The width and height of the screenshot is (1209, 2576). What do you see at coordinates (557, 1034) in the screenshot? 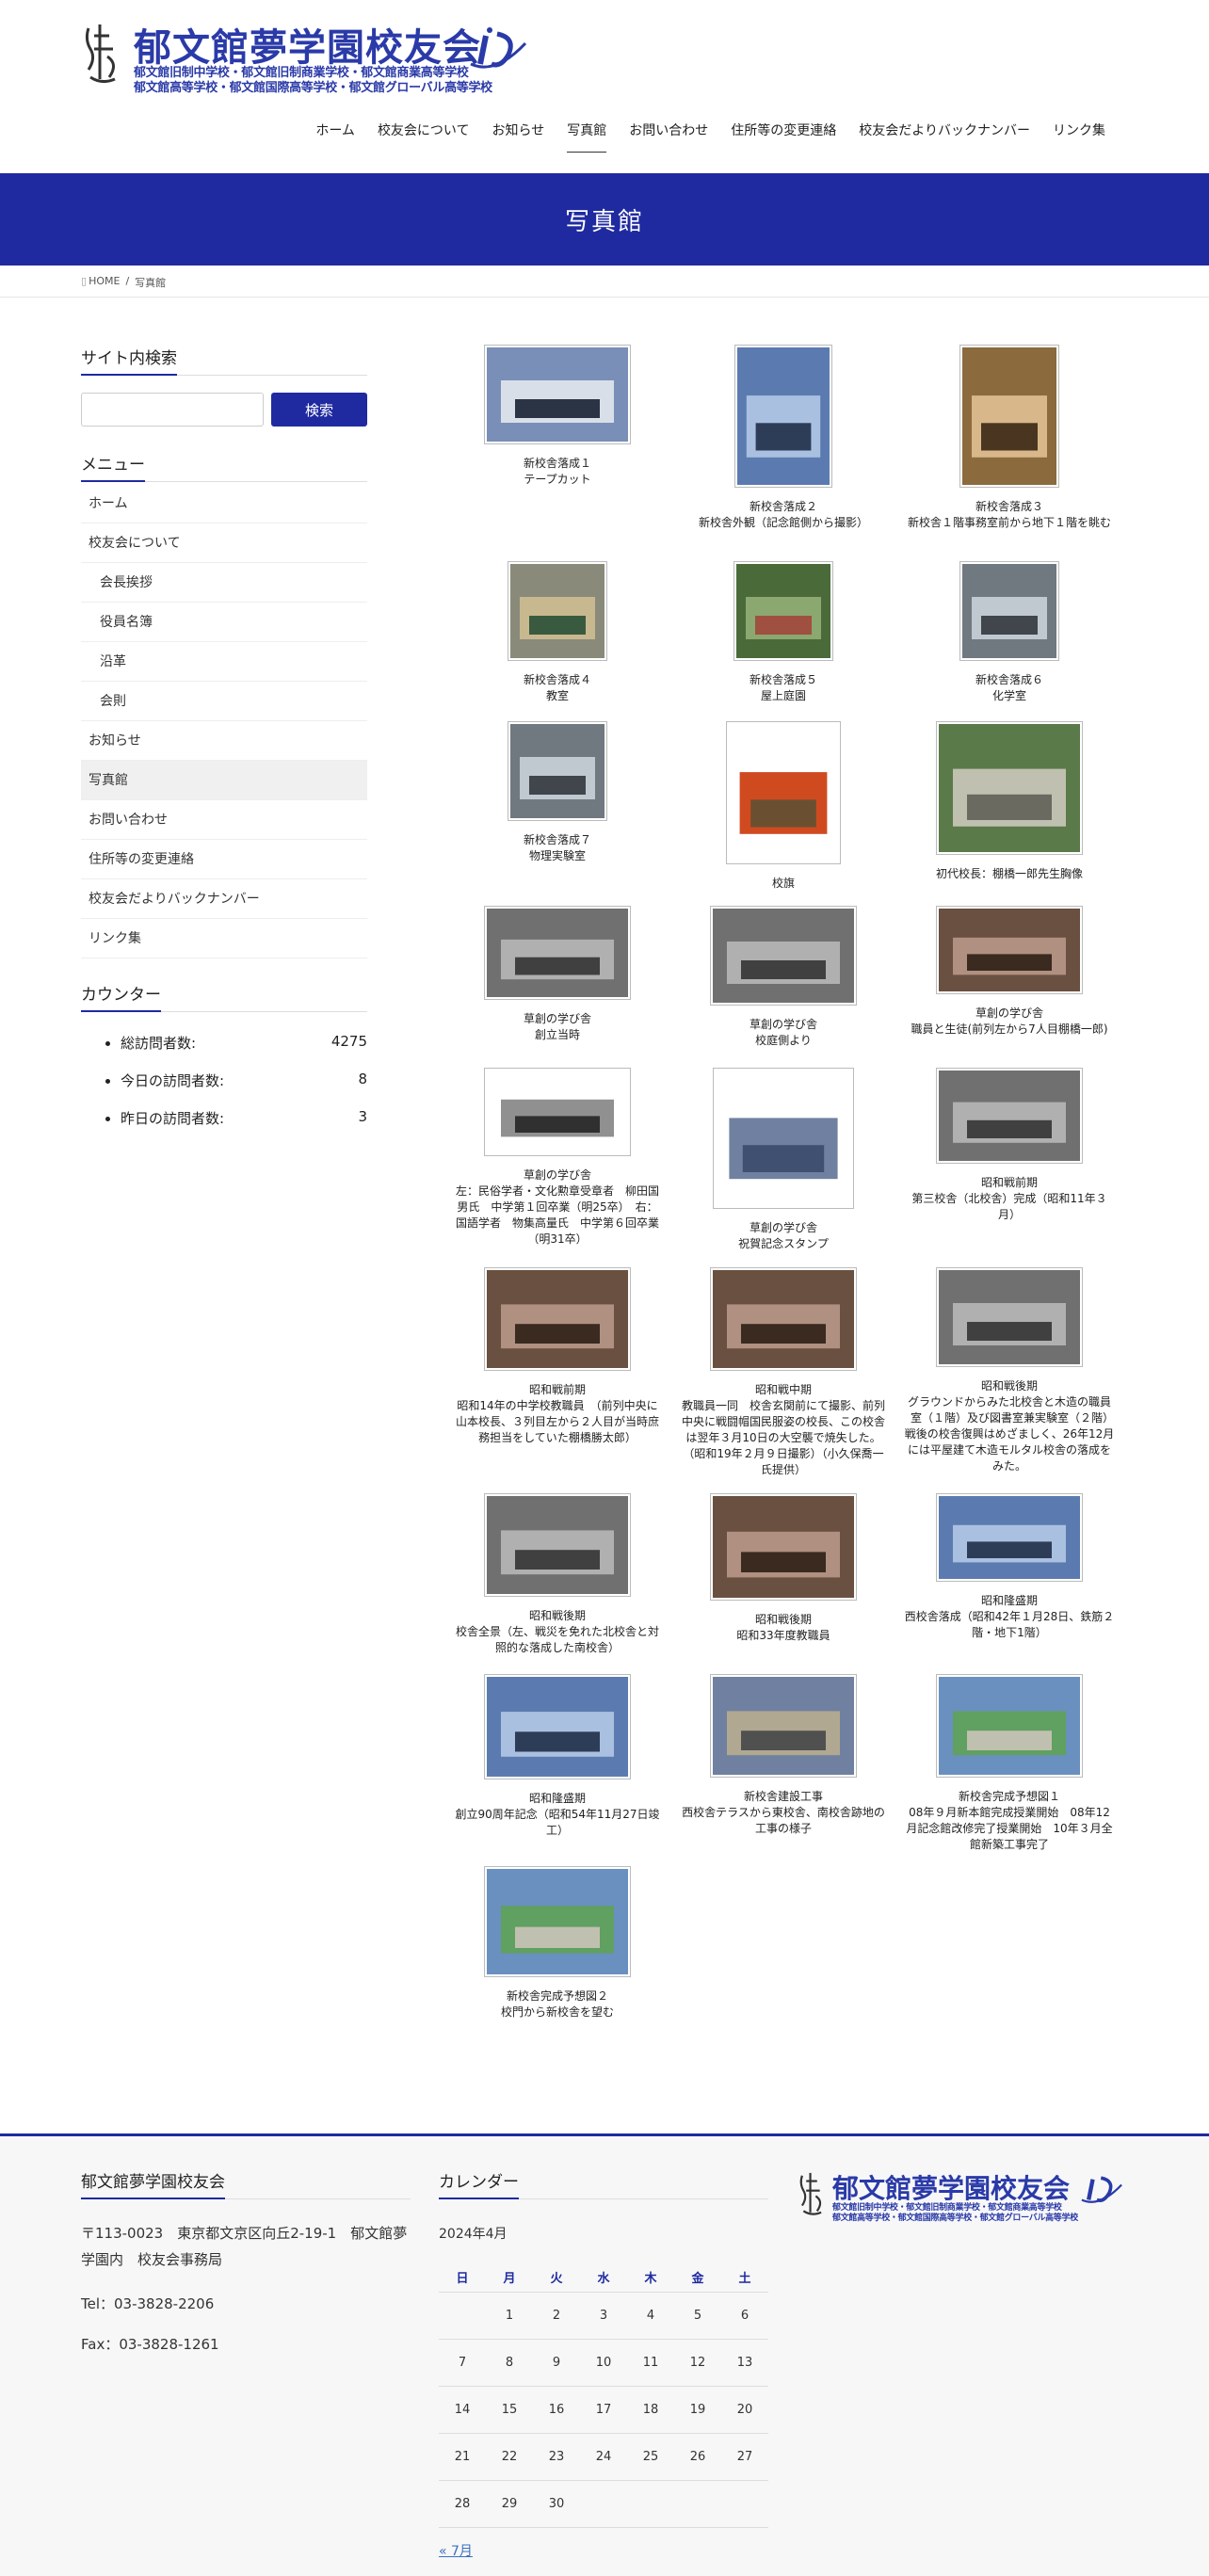
I see `caption-description: 創立当時` at bounding box center [557, 1034].